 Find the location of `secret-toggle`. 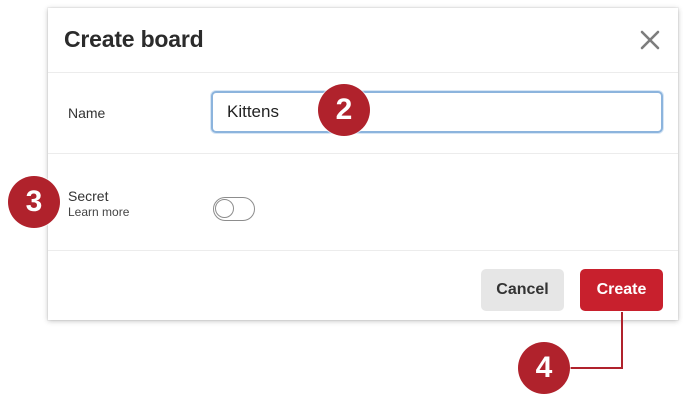

secret-toggle is located at coordinates (234, 209).